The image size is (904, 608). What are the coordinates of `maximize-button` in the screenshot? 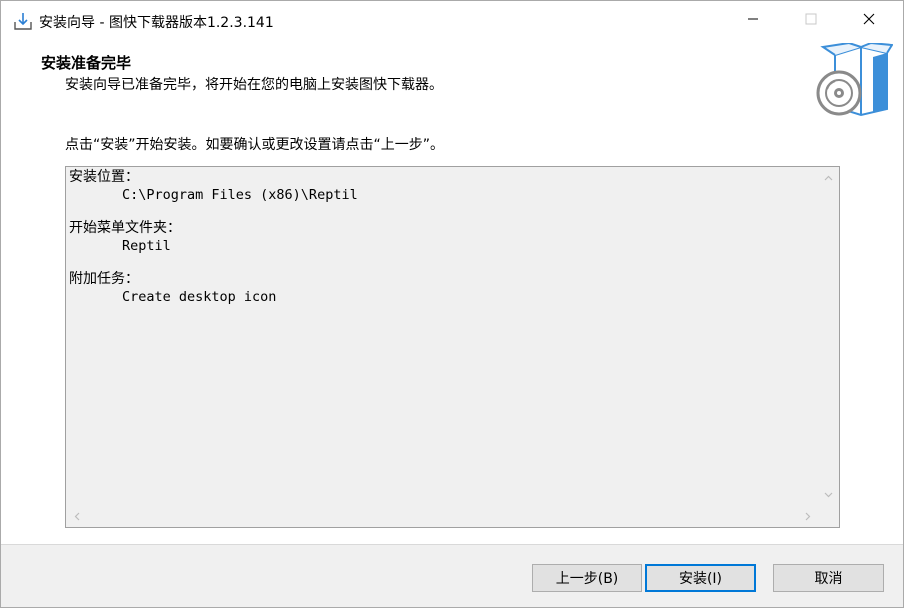 It's located at (811, 21).